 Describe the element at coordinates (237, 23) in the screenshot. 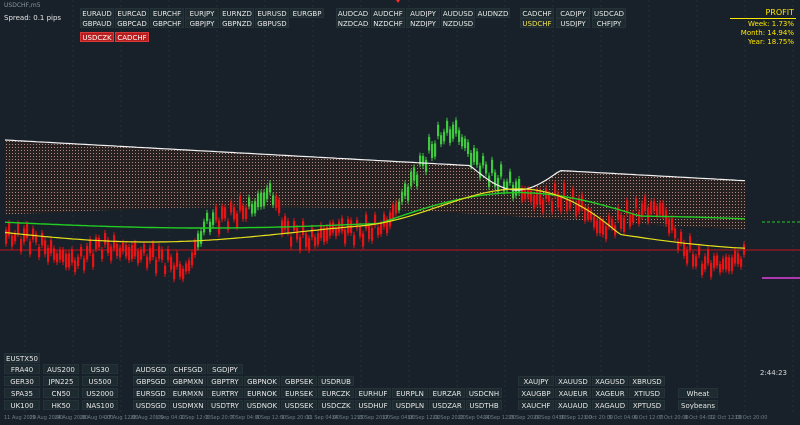

I see `symbol-button-gbpnzd: GBPNZD` at that location.